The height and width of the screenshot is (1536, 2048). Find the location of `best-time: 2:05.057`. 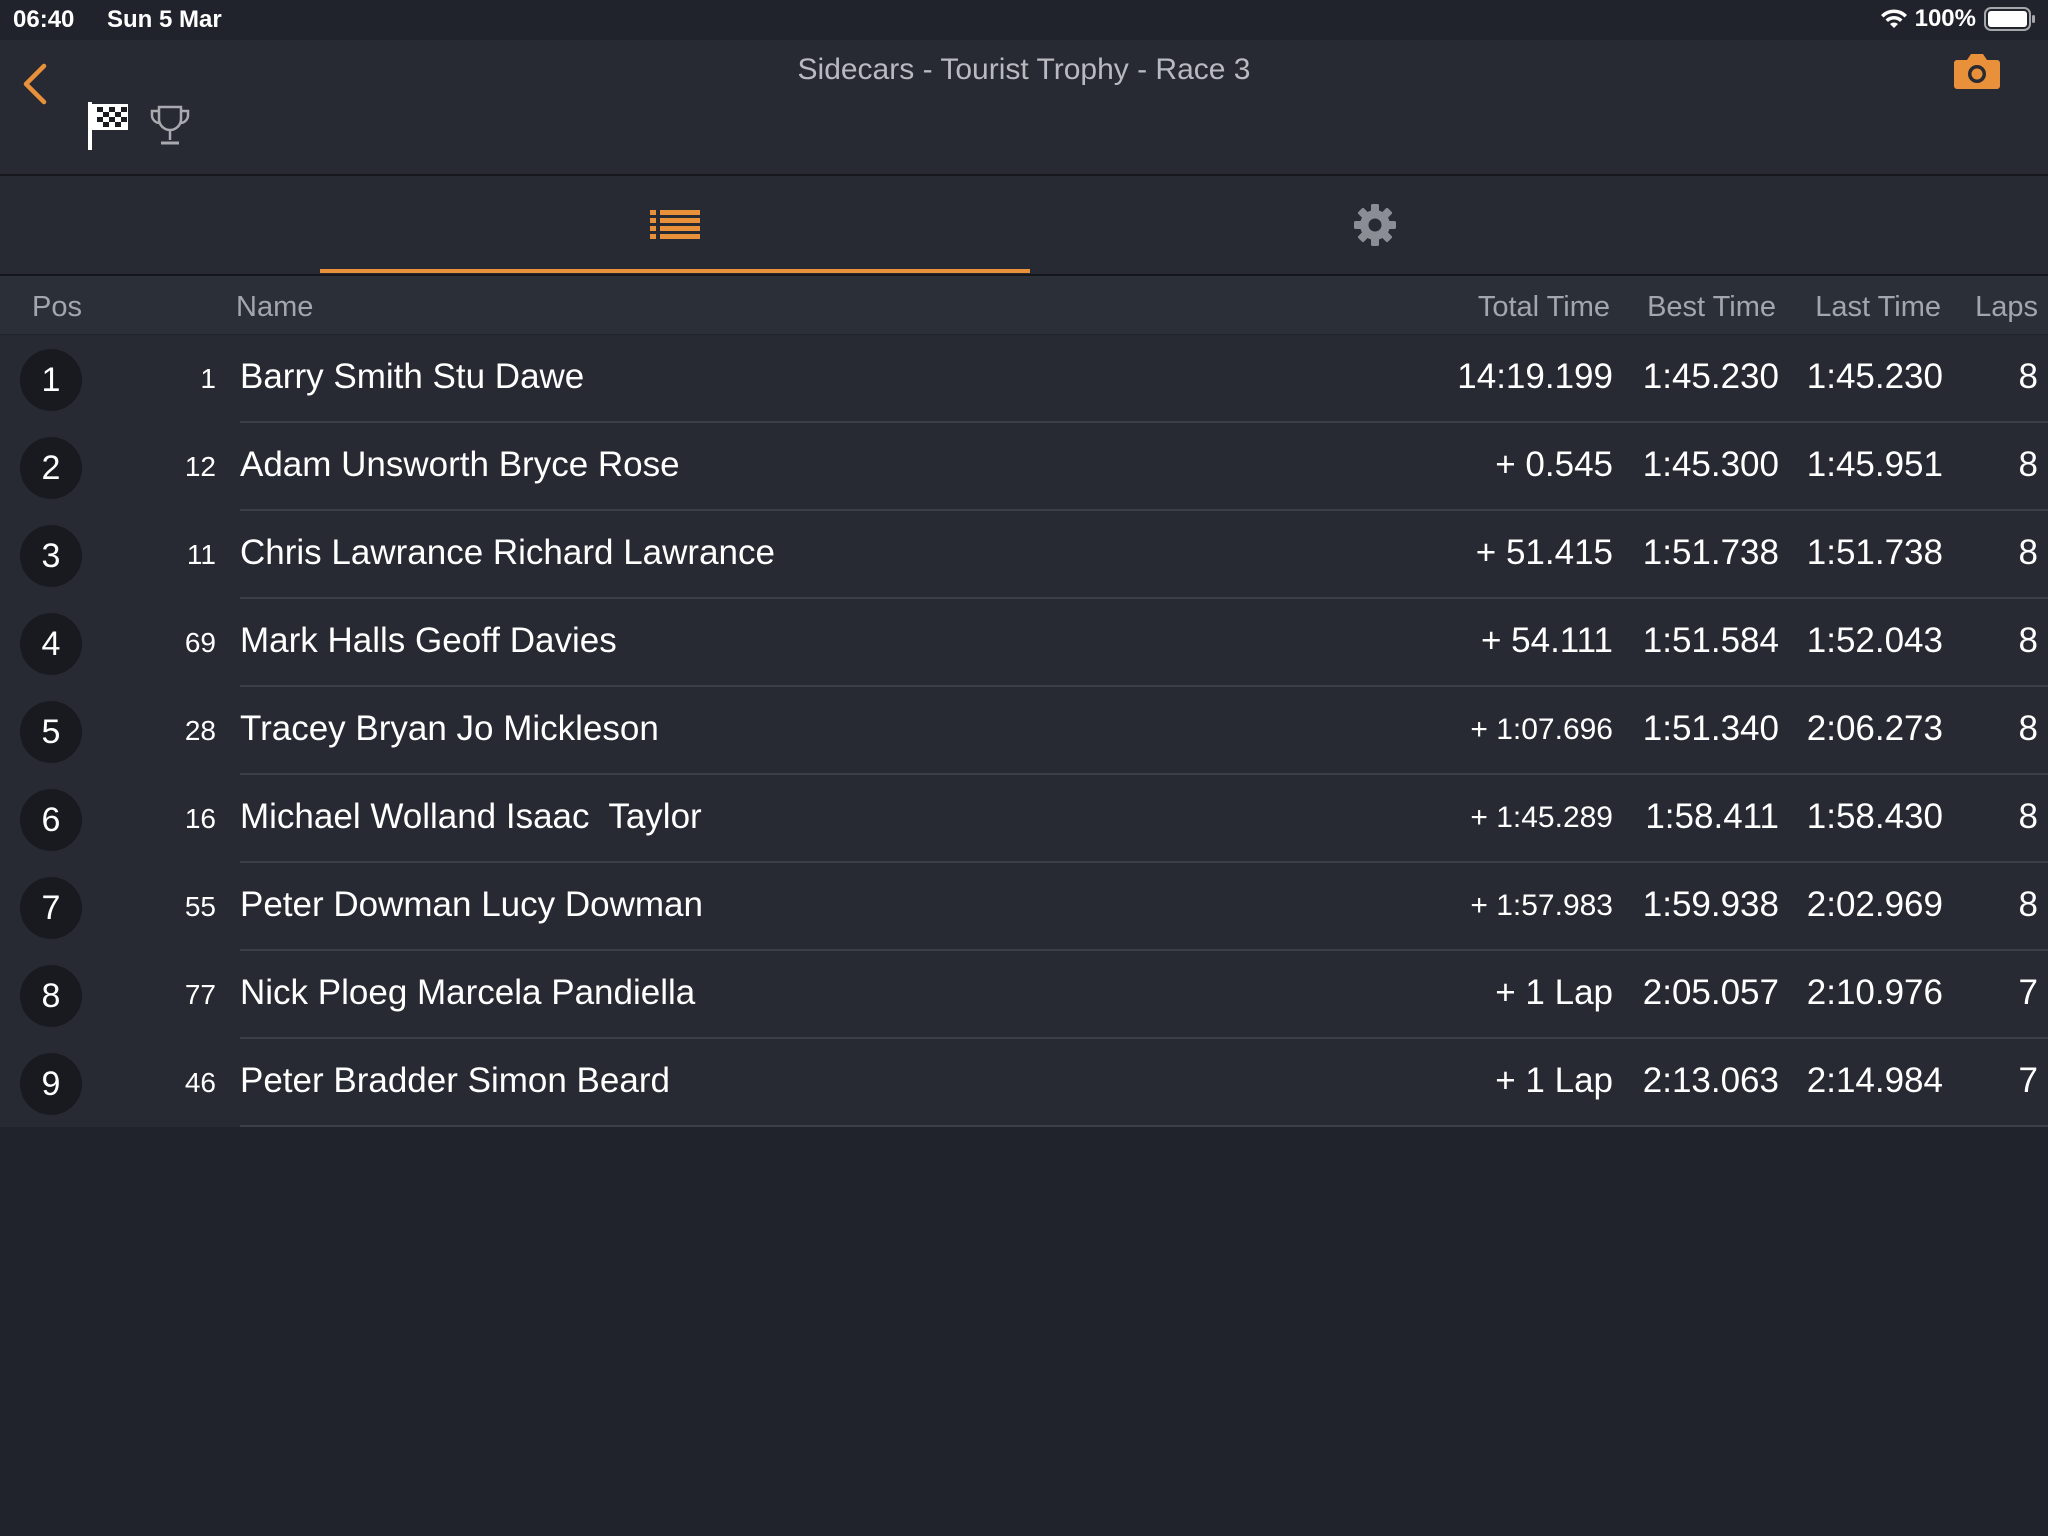

best-time: 2:05.057 is located at coordinates (1710, 992).